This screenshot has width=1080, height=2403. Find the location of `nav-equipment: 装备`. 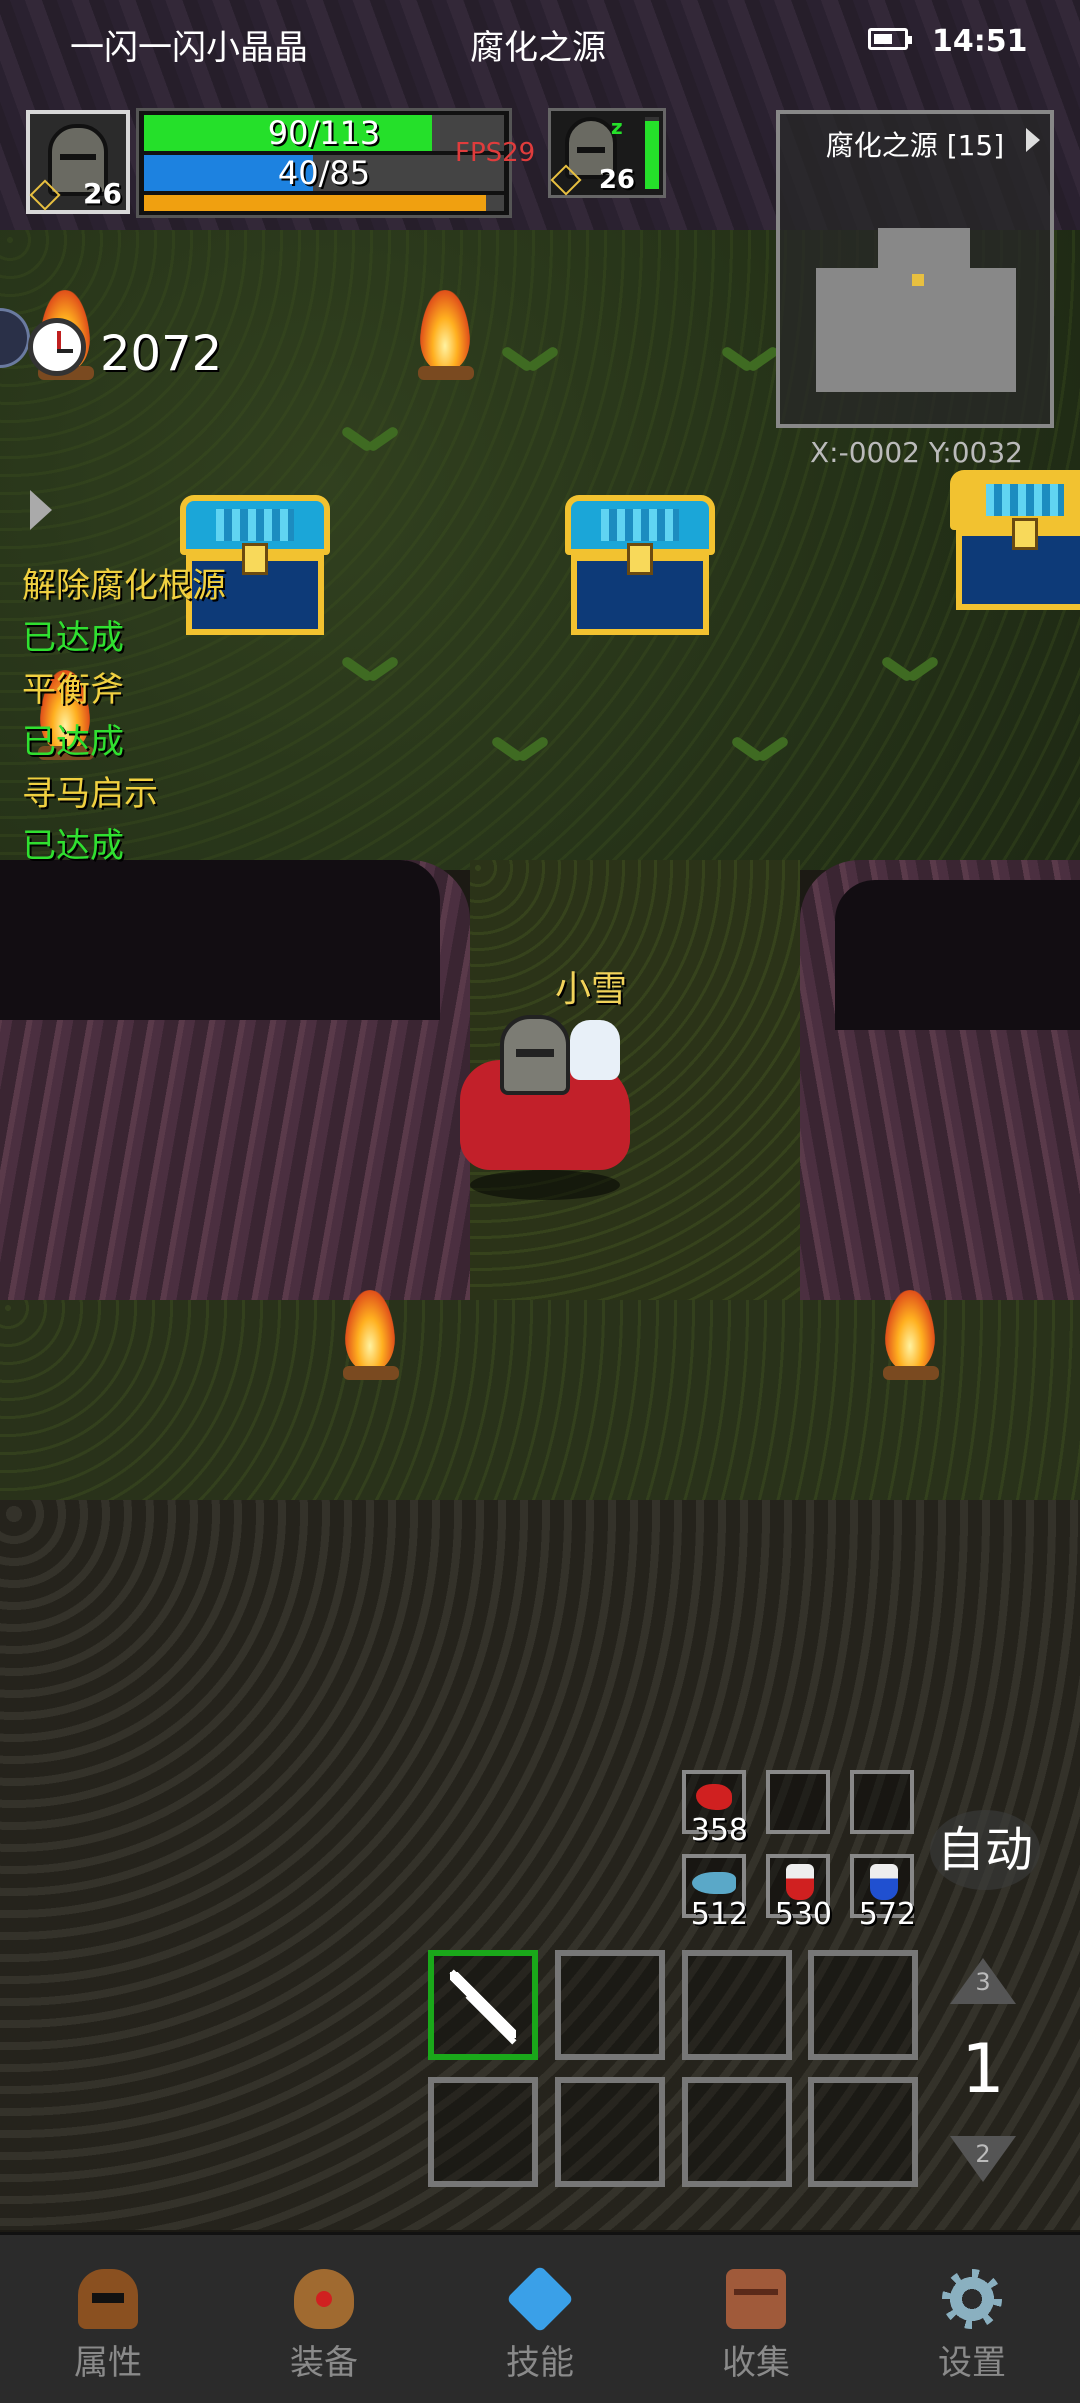

nav-equipment: 装备 is located at coordinates (324, 2319).